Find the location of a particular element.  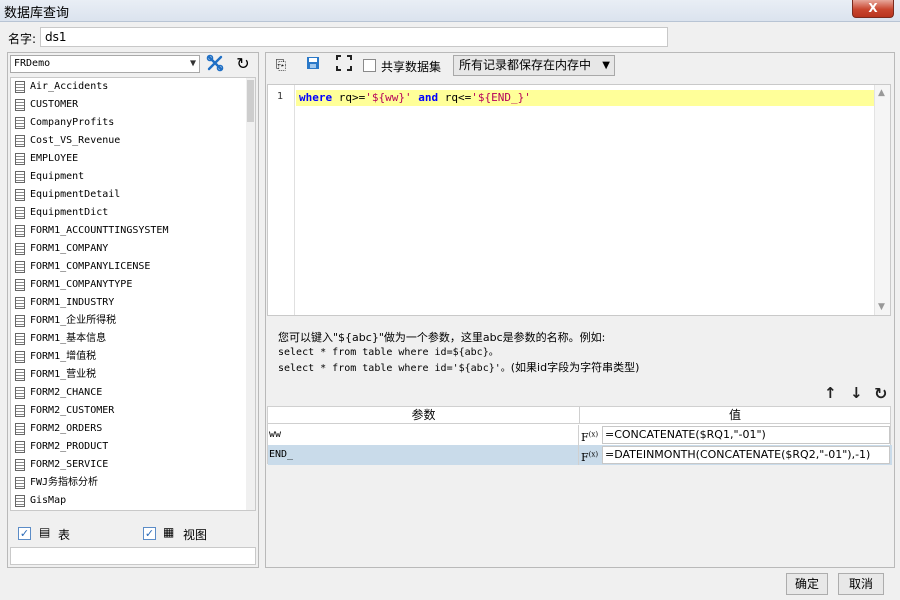

list-scroll-thumb is located at coordinates (250, 101).